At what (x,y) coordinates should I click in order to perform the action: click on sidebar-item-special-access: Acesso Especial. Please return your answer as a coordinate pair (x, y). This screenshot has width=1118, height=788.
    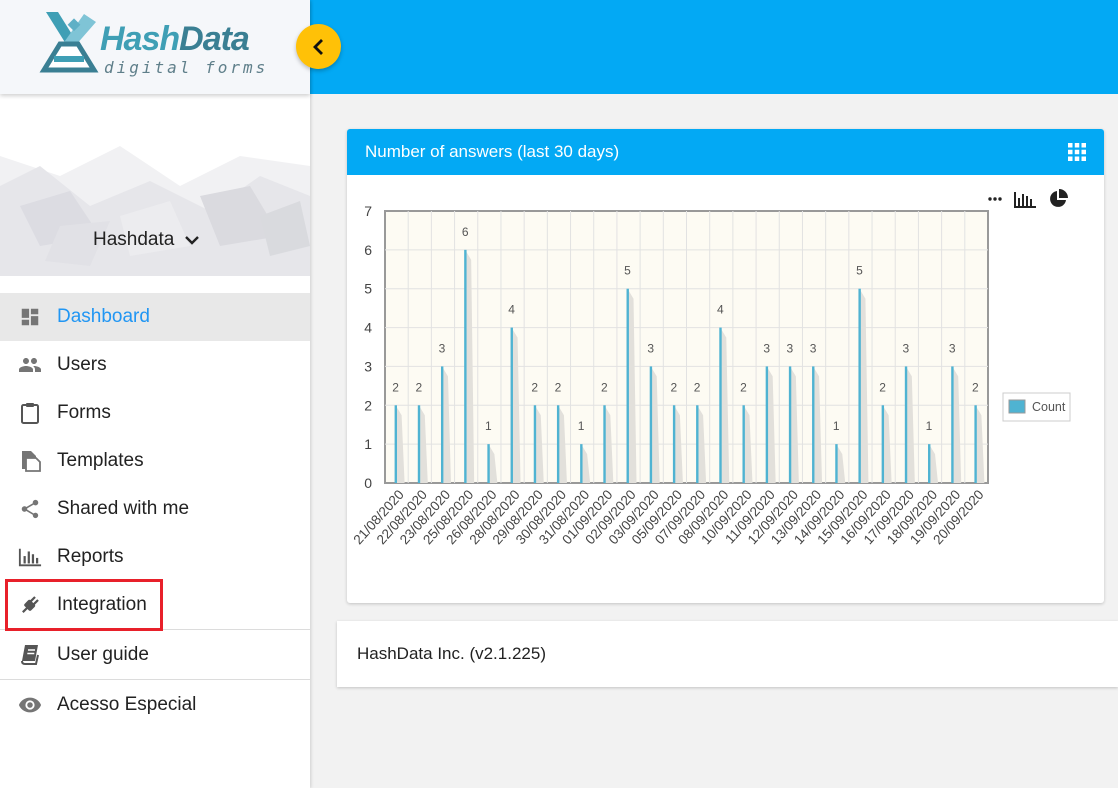
    Looking at the image, I should click on (155, 704).